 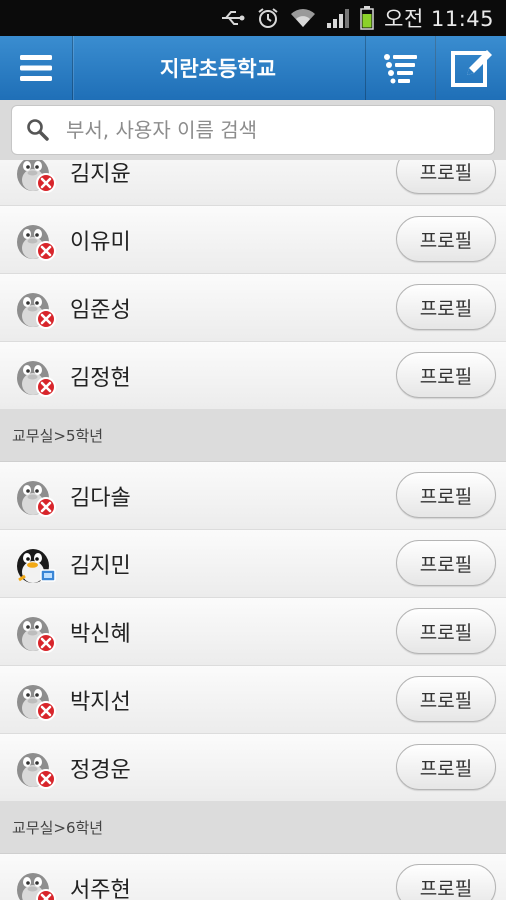 I want to click on list-view-button, so click(x=400, y=68).